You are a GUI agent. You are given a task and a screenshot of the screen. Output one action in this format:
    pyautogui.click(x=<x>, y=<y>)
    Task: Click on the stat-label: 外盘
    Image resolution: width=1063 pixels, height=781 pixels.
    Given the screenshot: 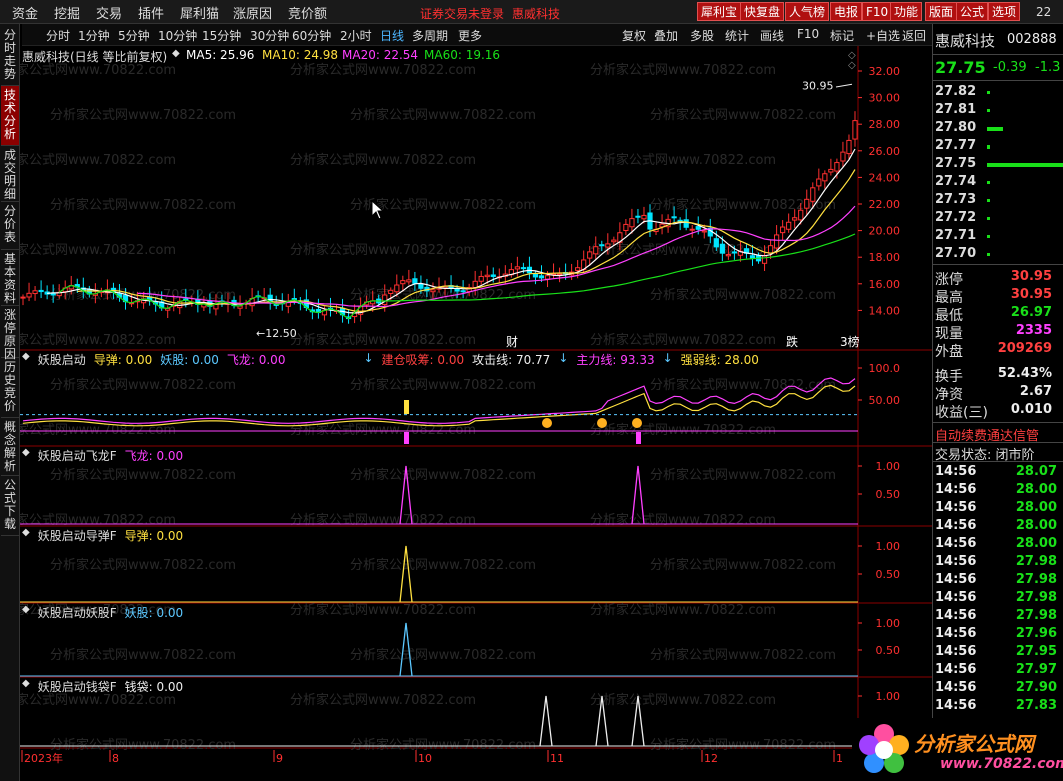 What is the action you would take?
    pyautogui.click(x=949, y=352)
    